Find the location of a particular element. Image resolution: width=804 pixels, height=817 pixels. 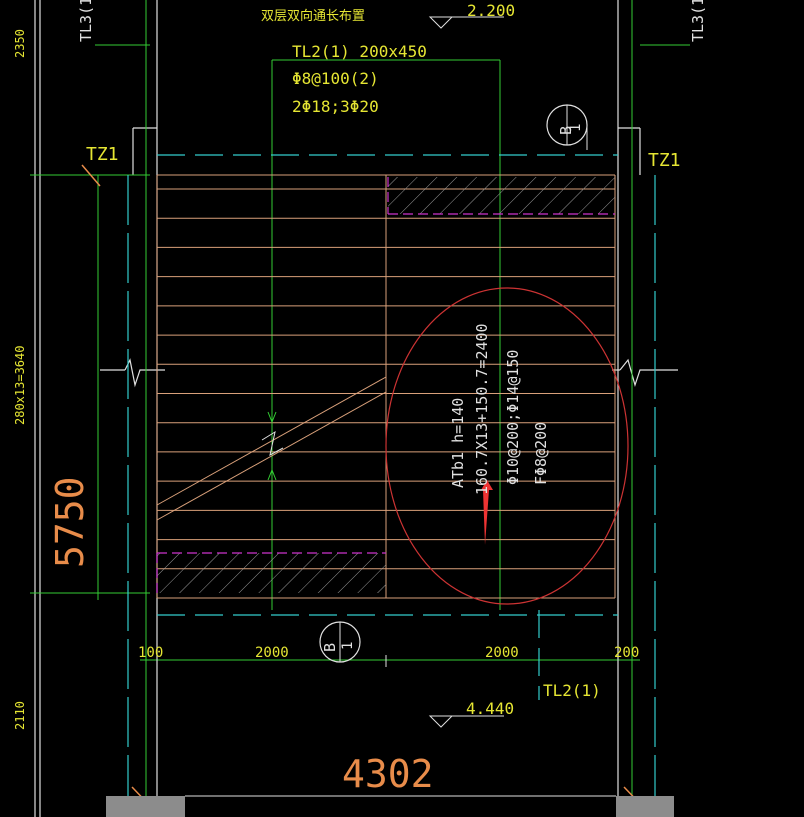

column-left is located at coordinates (145, 806).